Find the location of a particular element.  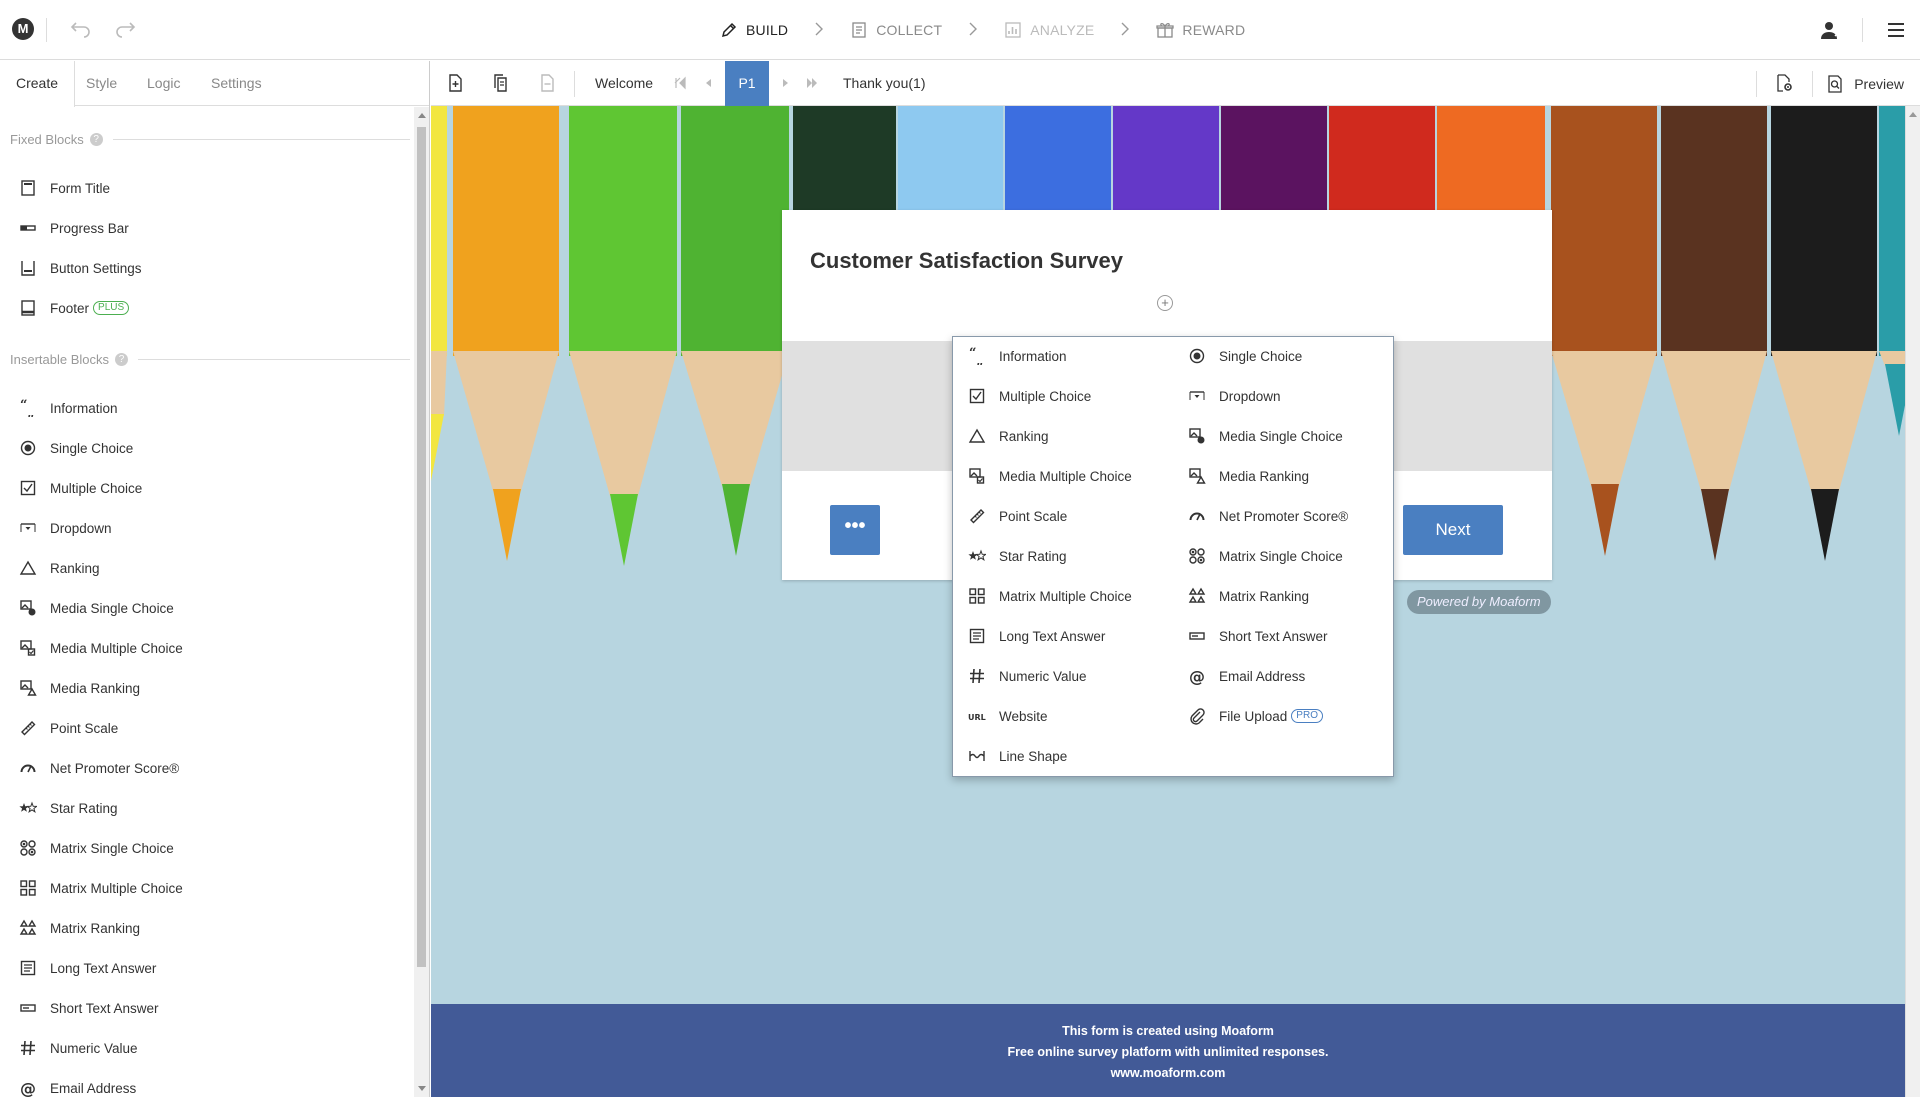

prev-page-icon is located at coordinates (710, 84).